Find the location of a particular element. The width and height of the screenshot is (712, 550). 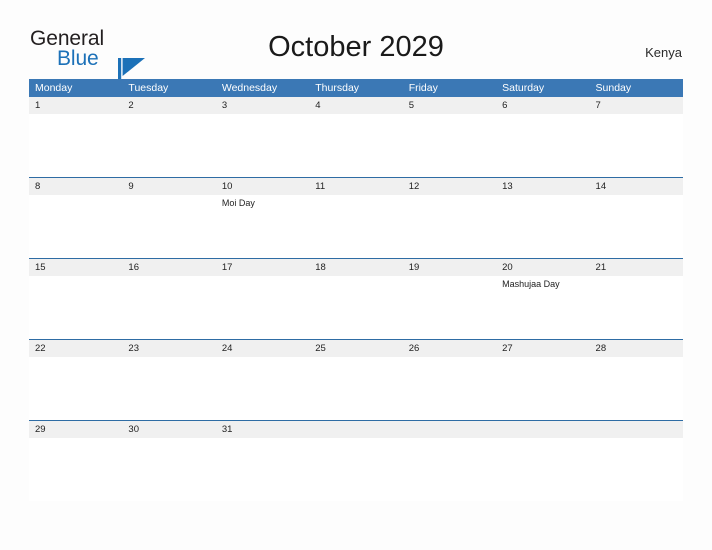

day-number: 24 is located at coordinates (262, 348).